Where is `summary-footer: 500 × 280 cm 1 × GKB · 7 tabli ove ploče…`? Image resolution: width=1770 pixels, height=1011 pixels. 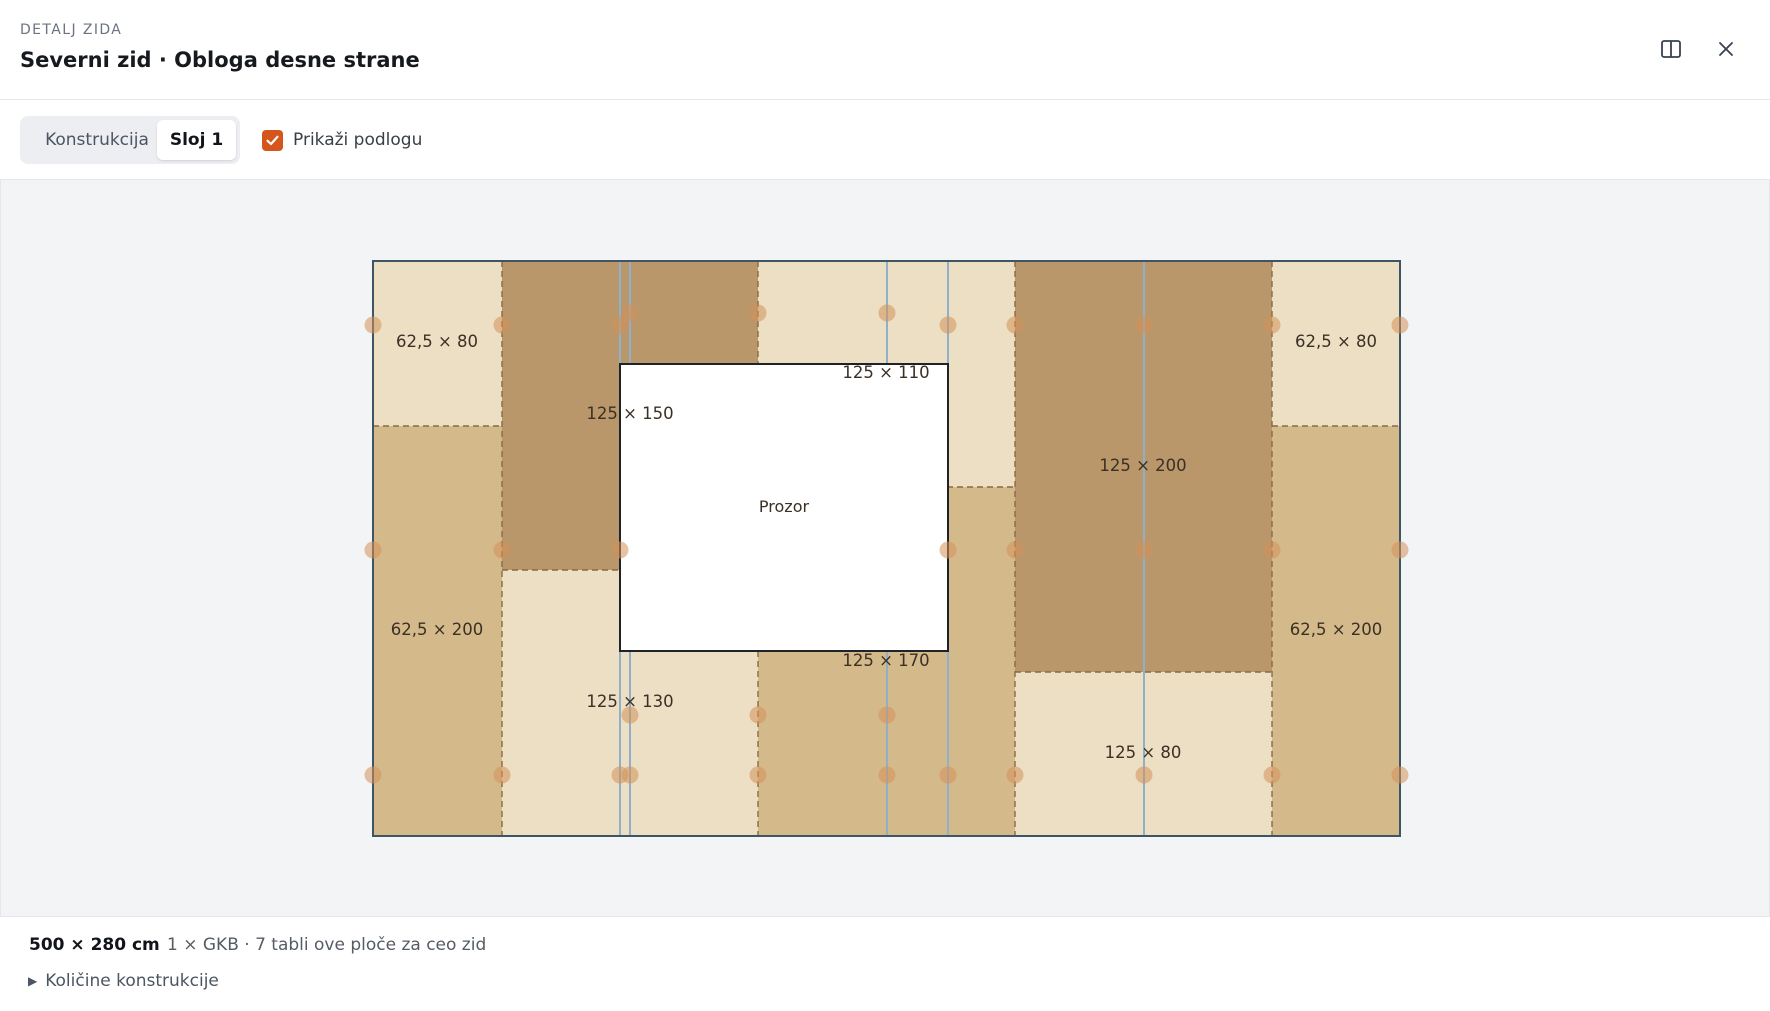 summary-footer: 500 × 280 cm 1 × GKB · 7 tabli ove ploče… is located at coordinates (885, 963).